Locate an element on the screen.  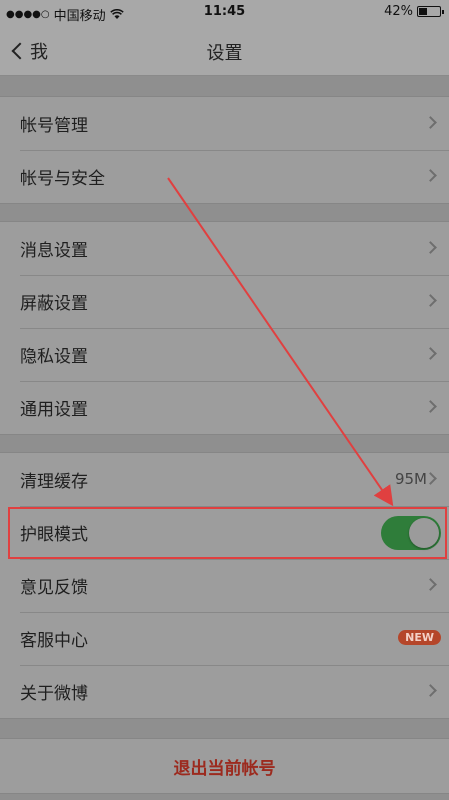
row-label: 客服中心 is located at coordinates (54, 641).